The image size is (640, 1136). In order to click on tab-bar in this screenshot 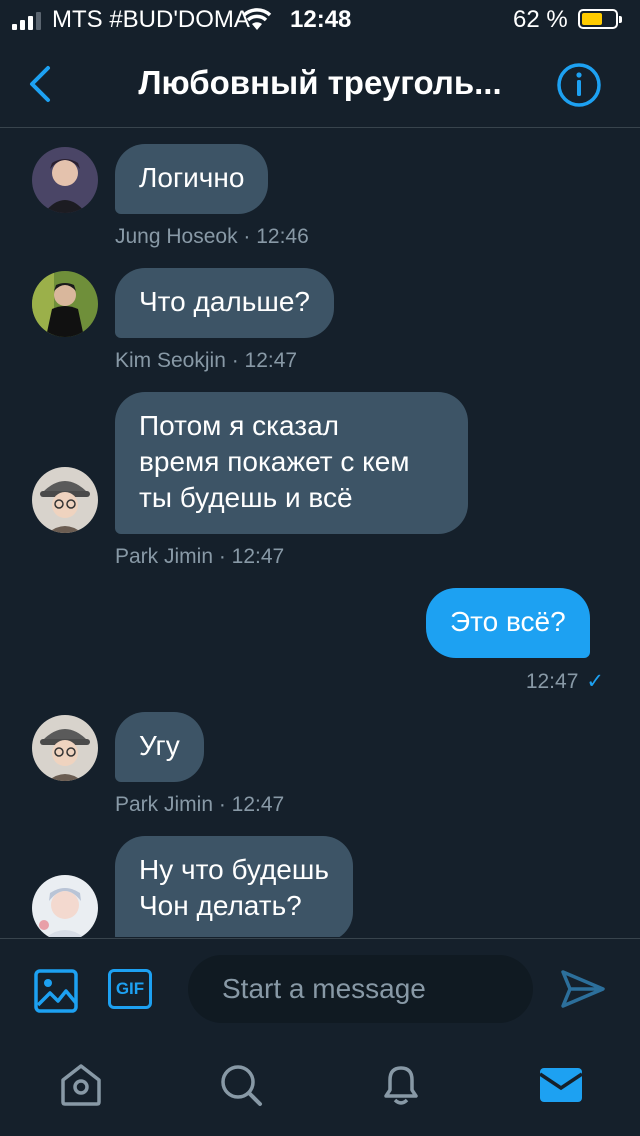, I will do `click(320, 1089)`.